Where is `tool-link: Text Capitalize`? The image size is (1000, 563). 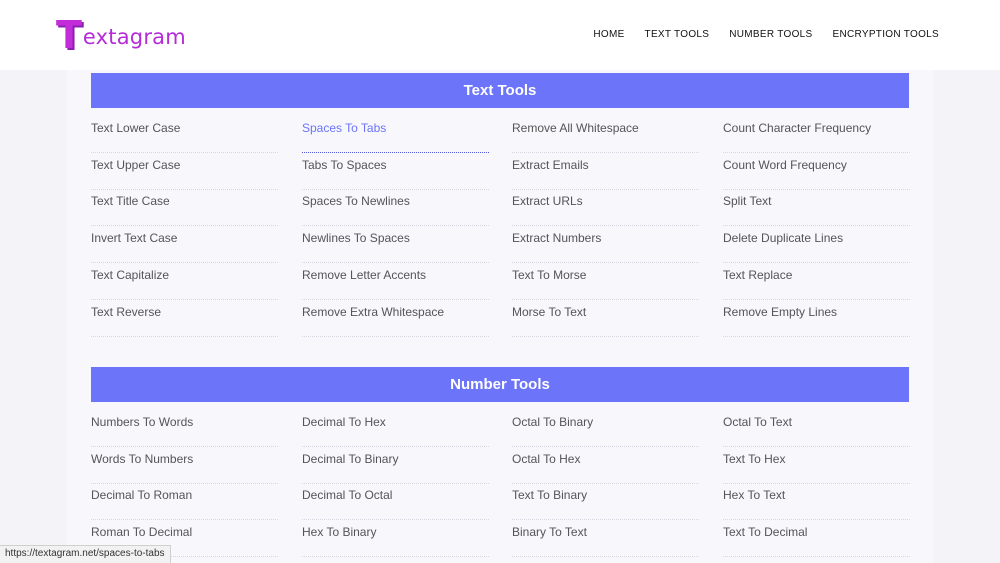 tool-link: Text Capitalize is located at coordinates (184, 282).